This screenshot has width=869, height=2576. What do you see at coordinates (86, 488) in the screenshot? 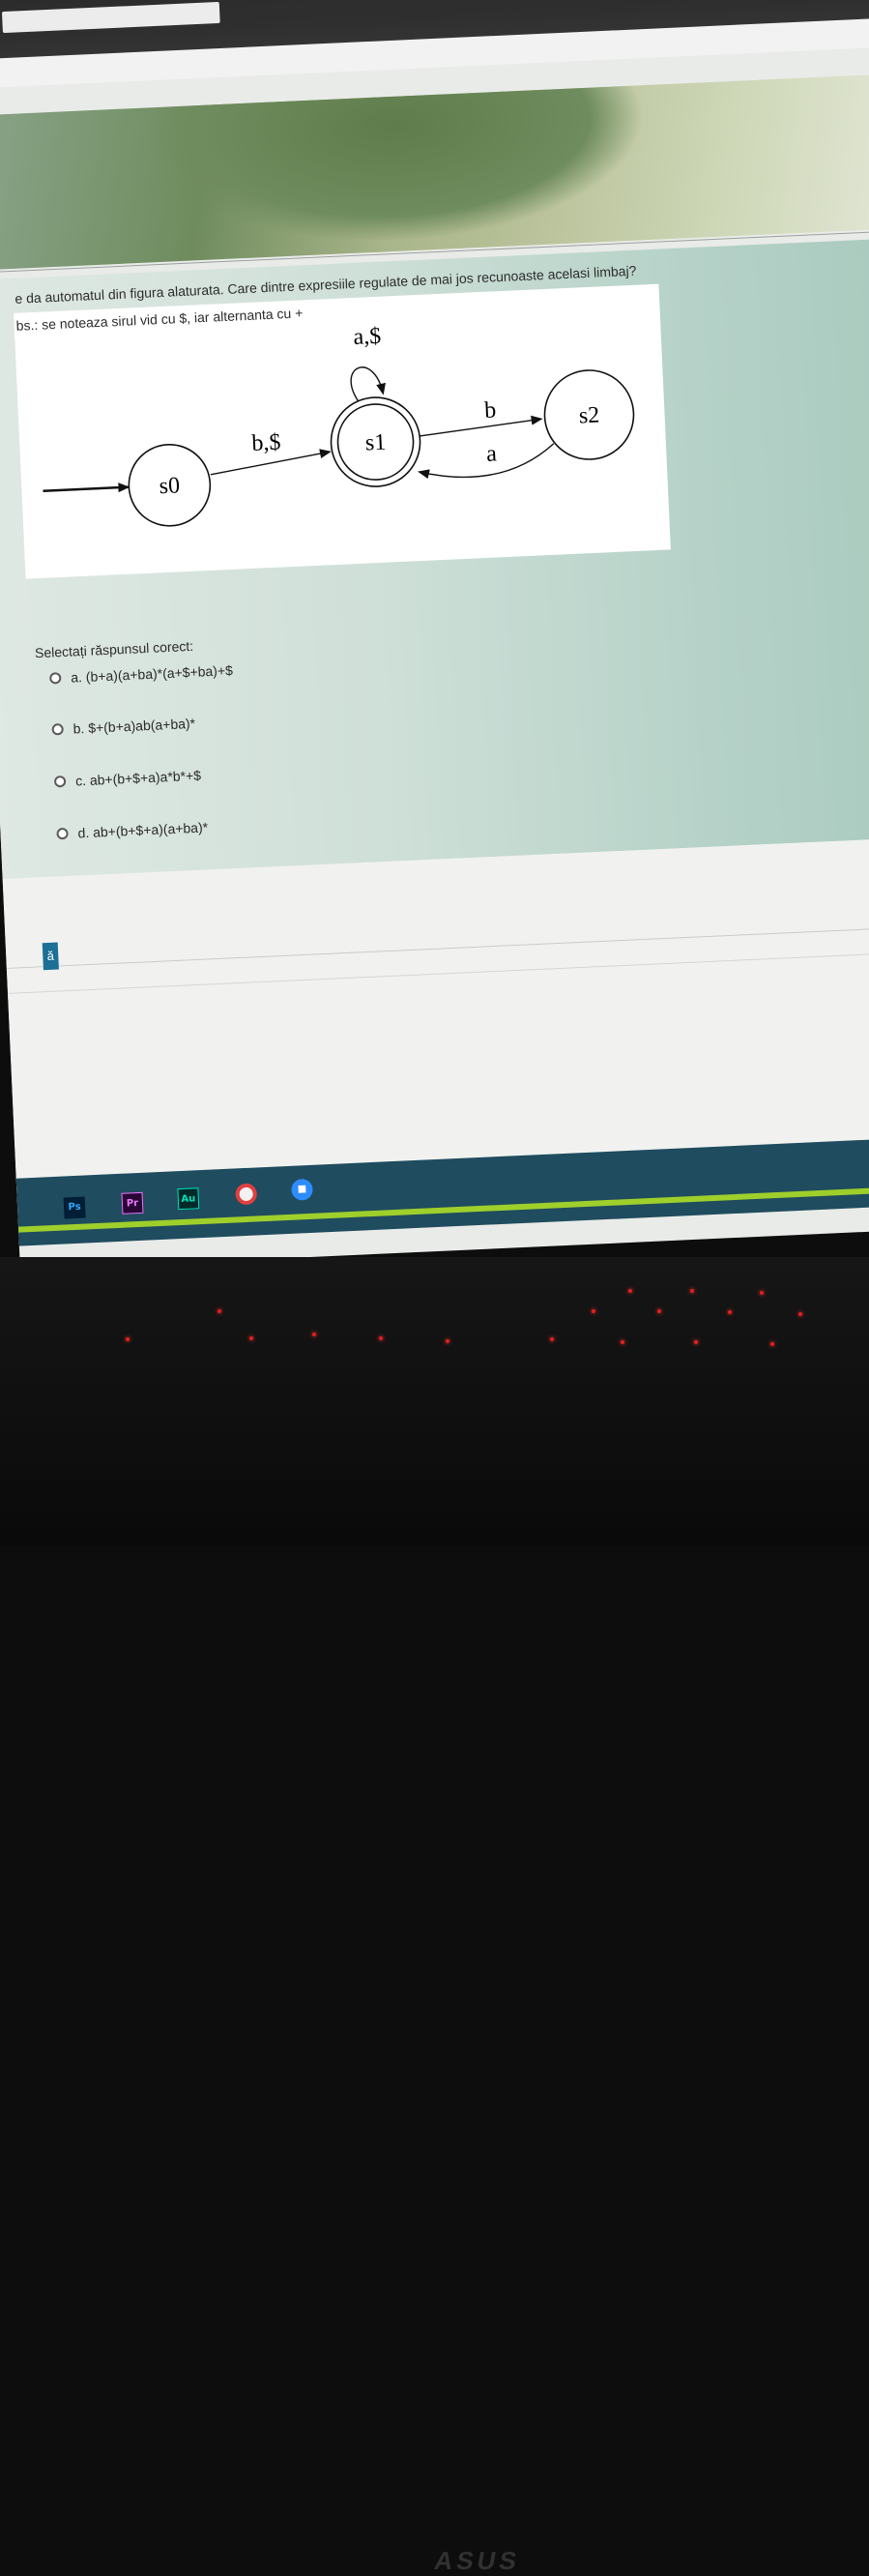
I see `start-arrow` at bounding box center [86, 488].